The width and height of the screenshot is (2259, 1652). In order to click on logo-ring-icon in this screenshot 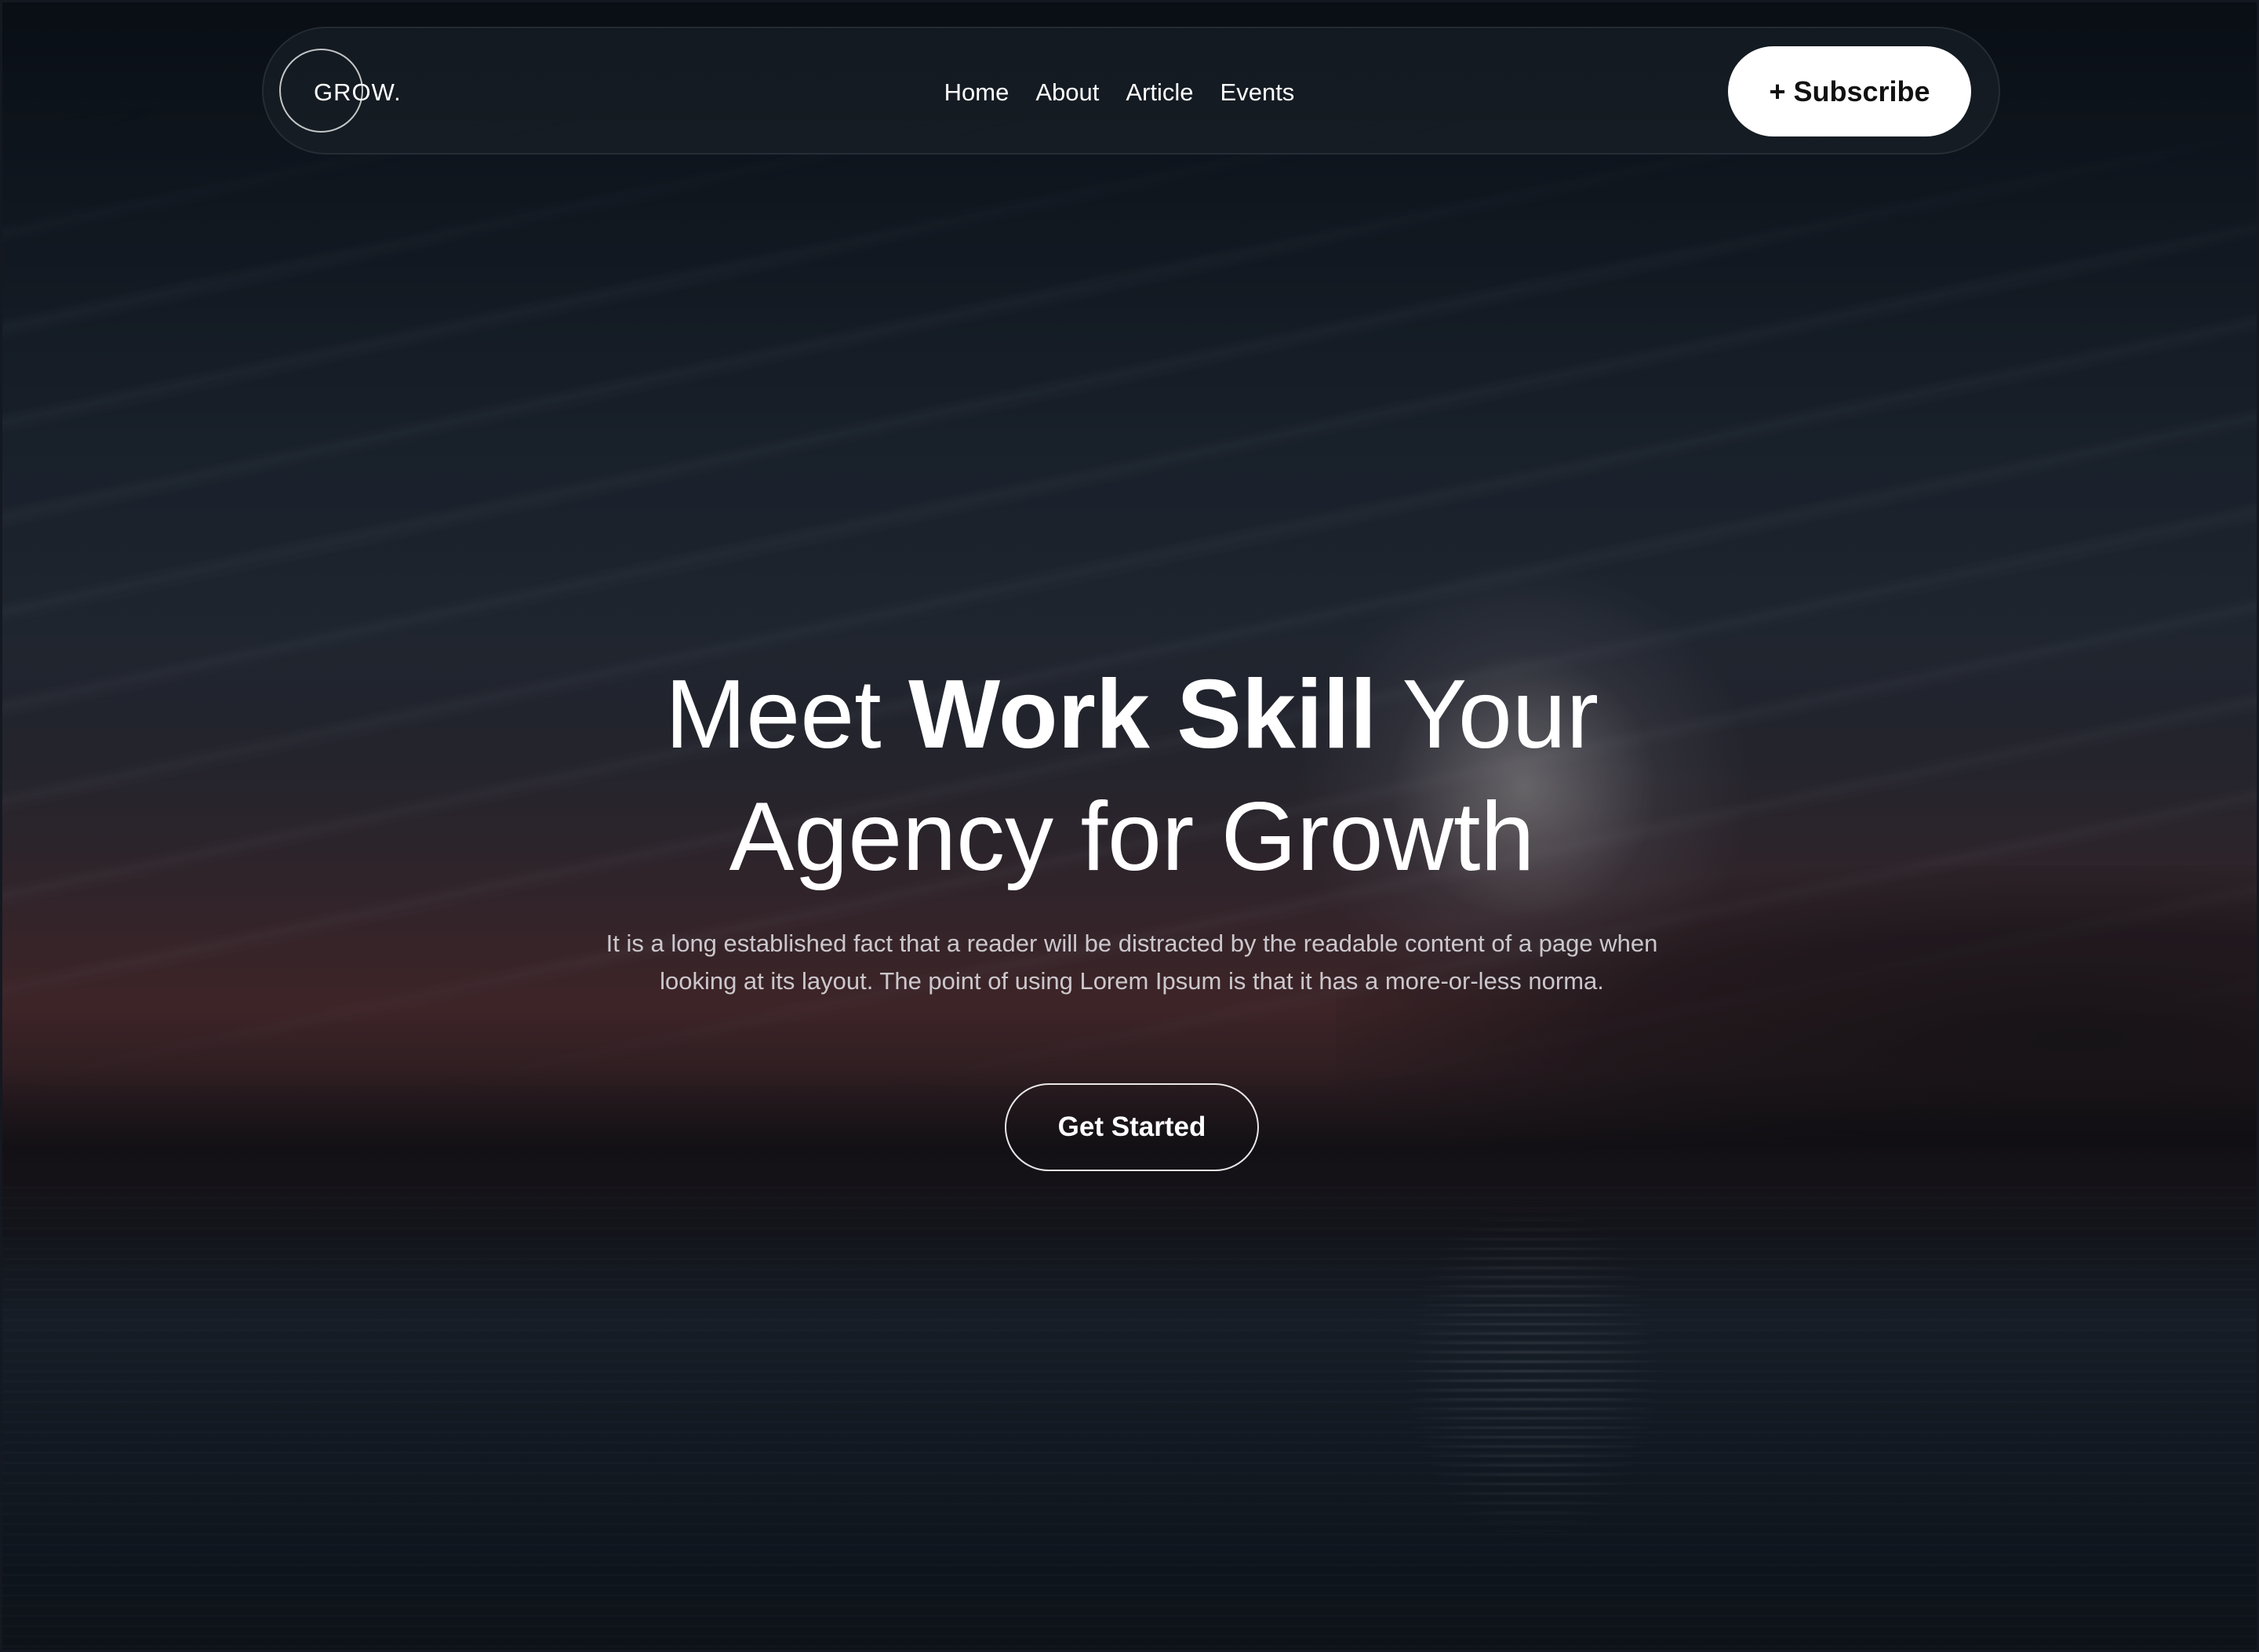, I will do `click(321, 91)`.